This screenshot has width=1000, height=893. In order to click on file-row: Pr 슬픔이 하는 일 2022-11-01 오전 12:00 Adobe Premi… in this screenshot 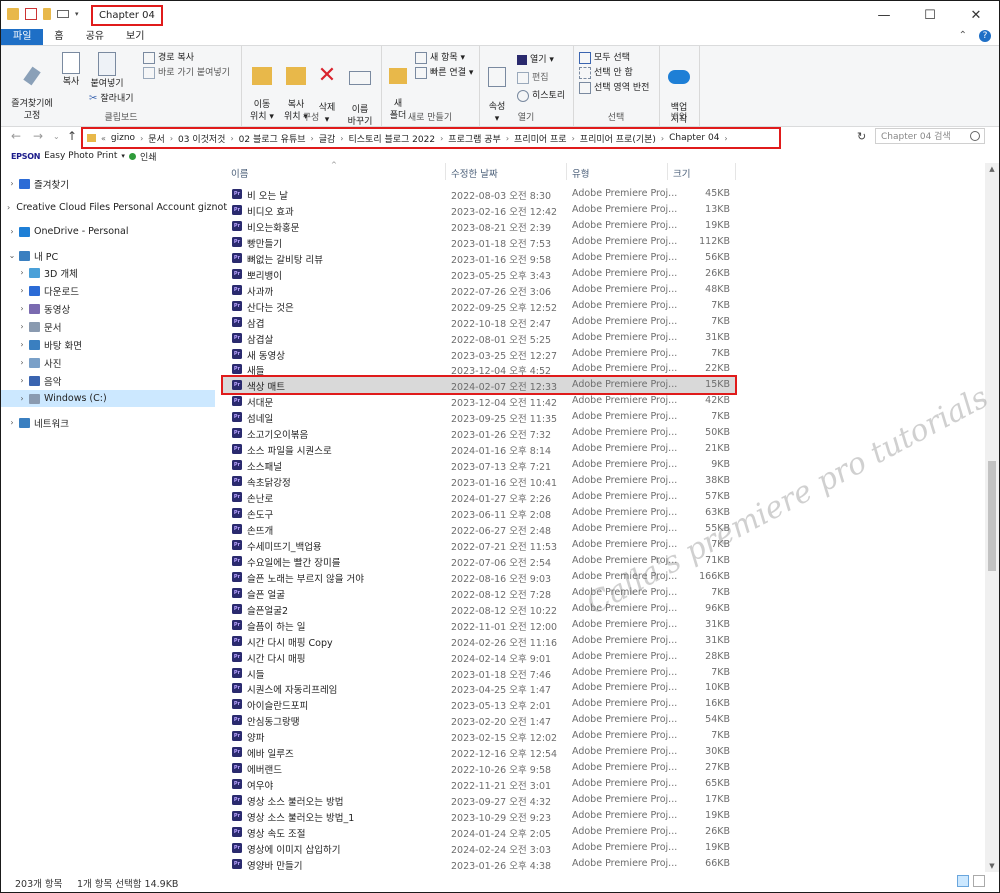, I will do `click(479, 625)`.